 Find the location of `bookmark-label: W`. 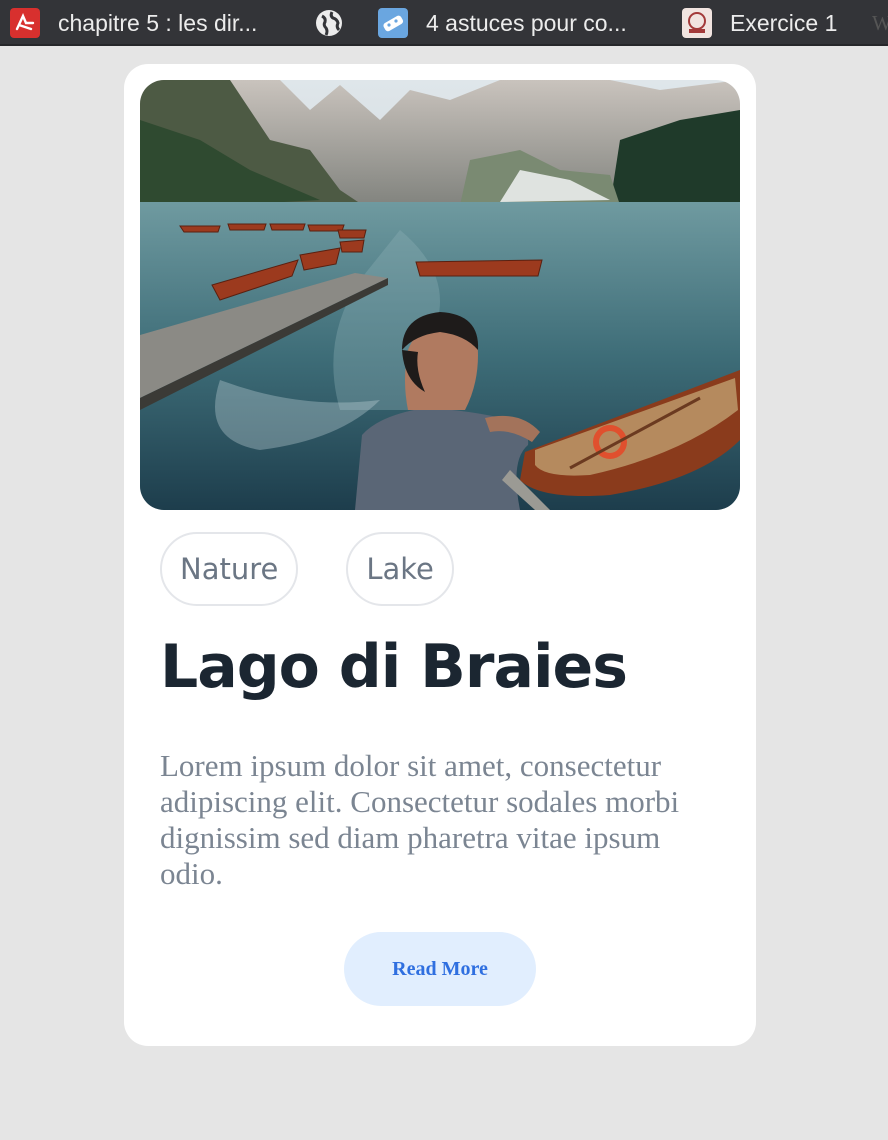

bookmark-label: W is located at coordinates (880, 23).